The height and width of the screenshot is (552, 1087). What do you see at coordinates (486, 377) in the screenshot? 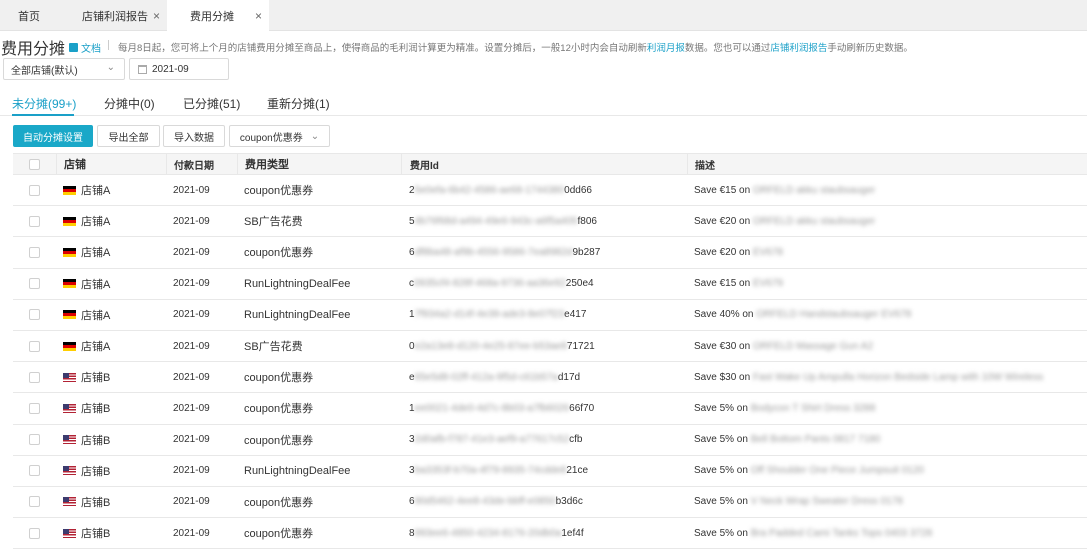
I see `expense-id-redacted: 65e5d8-02ff-412a-9f5d-c61b57a` at bounding box center [486, 377].